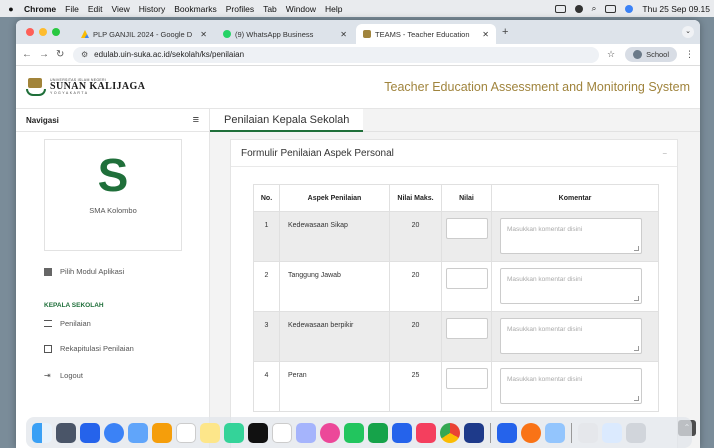 Image resolution: width=714 pixels, height=448 pixels. What do you see at coordinates (555, 432) in the screenshot?
I see `finder-window-icon` at bounding box center [555, 432].